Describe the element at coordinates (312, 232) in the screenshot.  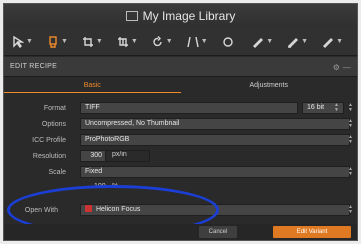
I see `edit-variant-button: Edit Variant` at that location.